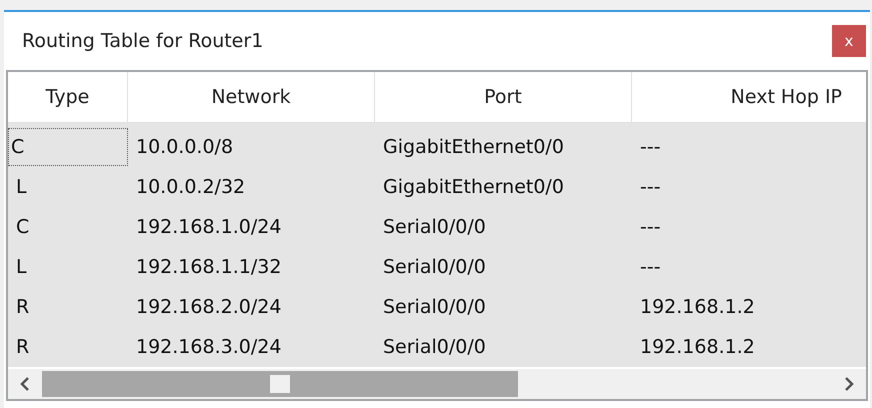  I want to click on scroll-left-icon, so click(25, 384).